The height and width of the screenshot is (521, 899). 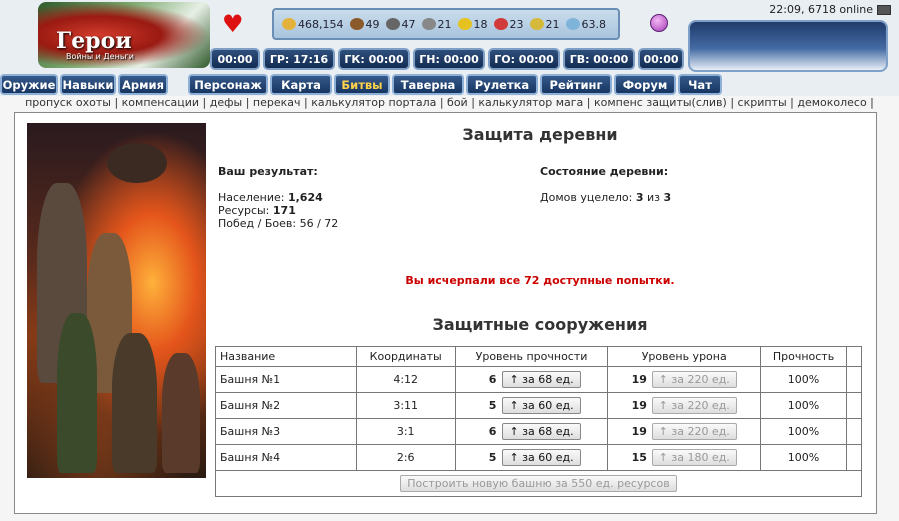 I want to click on online-status: 22:09, 6718 online, so click(x=830, y=9).